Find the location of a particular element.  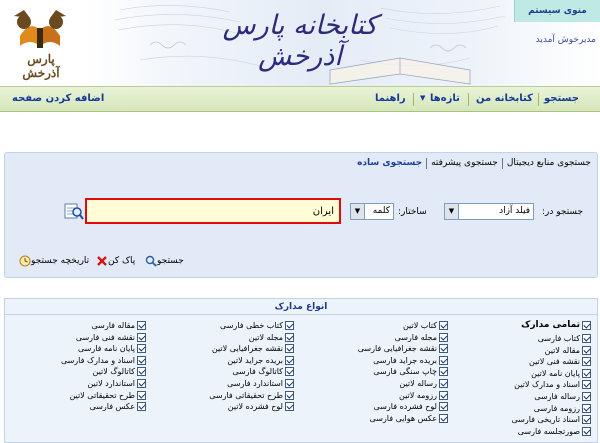

doc-type-checkbox-row: بریده جراید لاتین is located at coordinates (260, 360).